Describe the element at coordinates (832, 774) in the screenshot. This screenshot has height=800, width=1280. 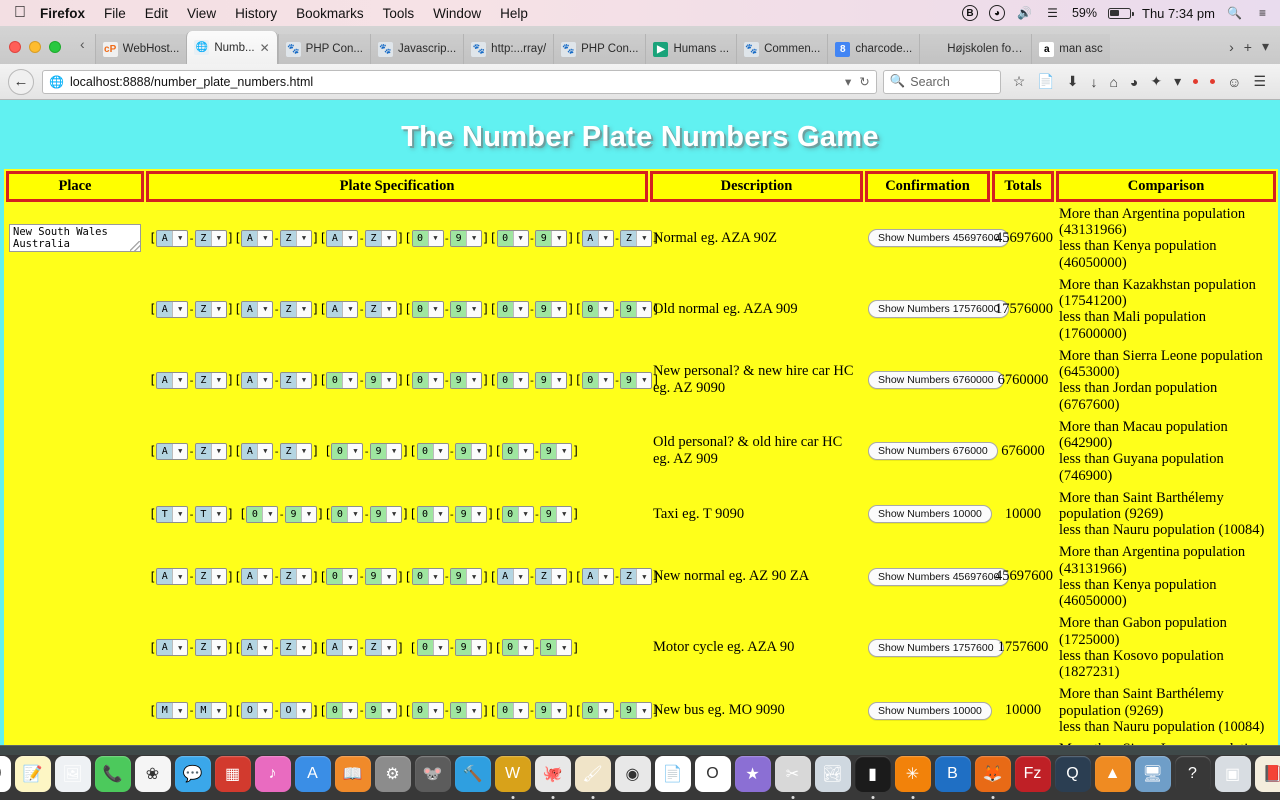
I see `dock-icon-image-app: 🏞` at that location.